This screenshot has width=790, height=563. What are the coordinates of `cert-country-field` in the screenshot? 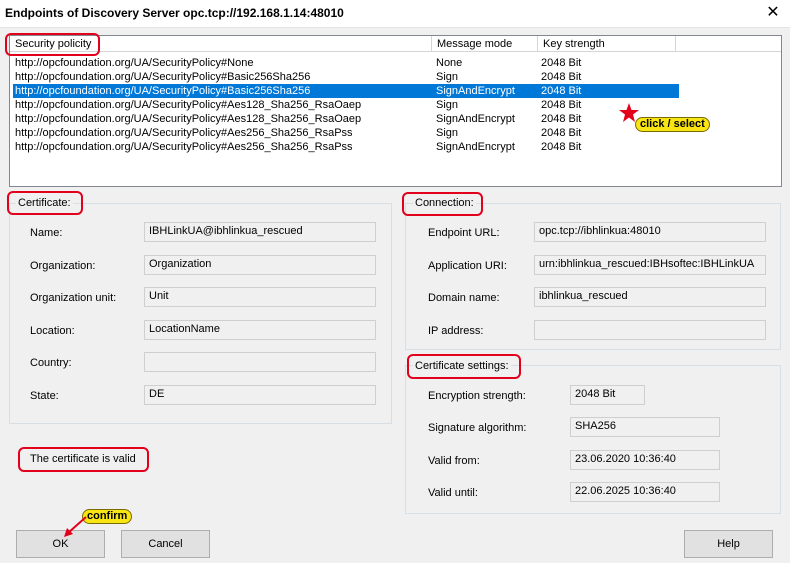 It's located at (260, 362).